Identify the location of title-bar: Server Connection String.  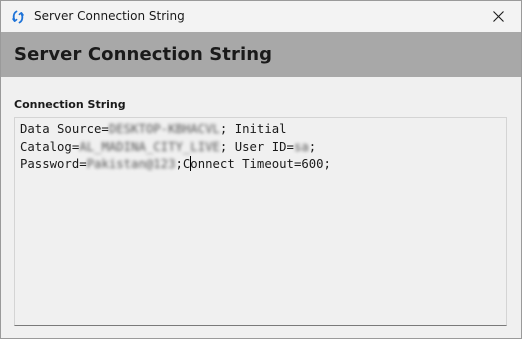
(261, 16).